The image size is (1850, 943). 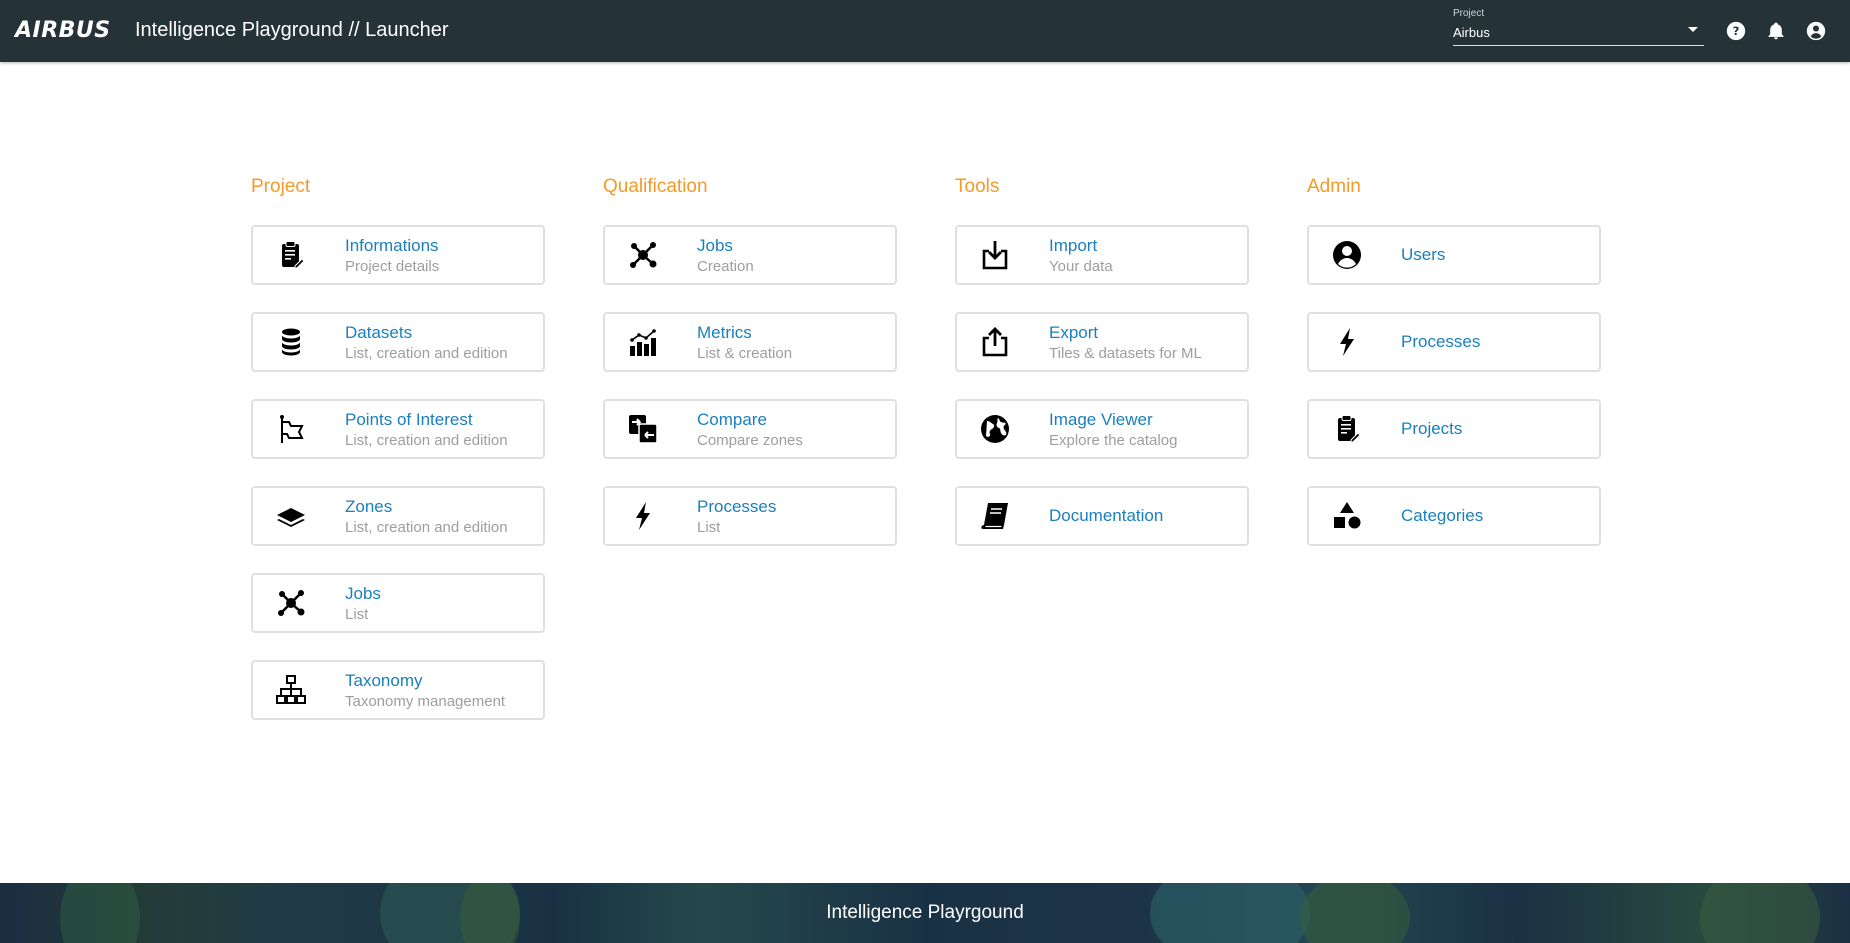 I want to click on card-subtitle: Explore the catalog, so click(x=1113, y=440).